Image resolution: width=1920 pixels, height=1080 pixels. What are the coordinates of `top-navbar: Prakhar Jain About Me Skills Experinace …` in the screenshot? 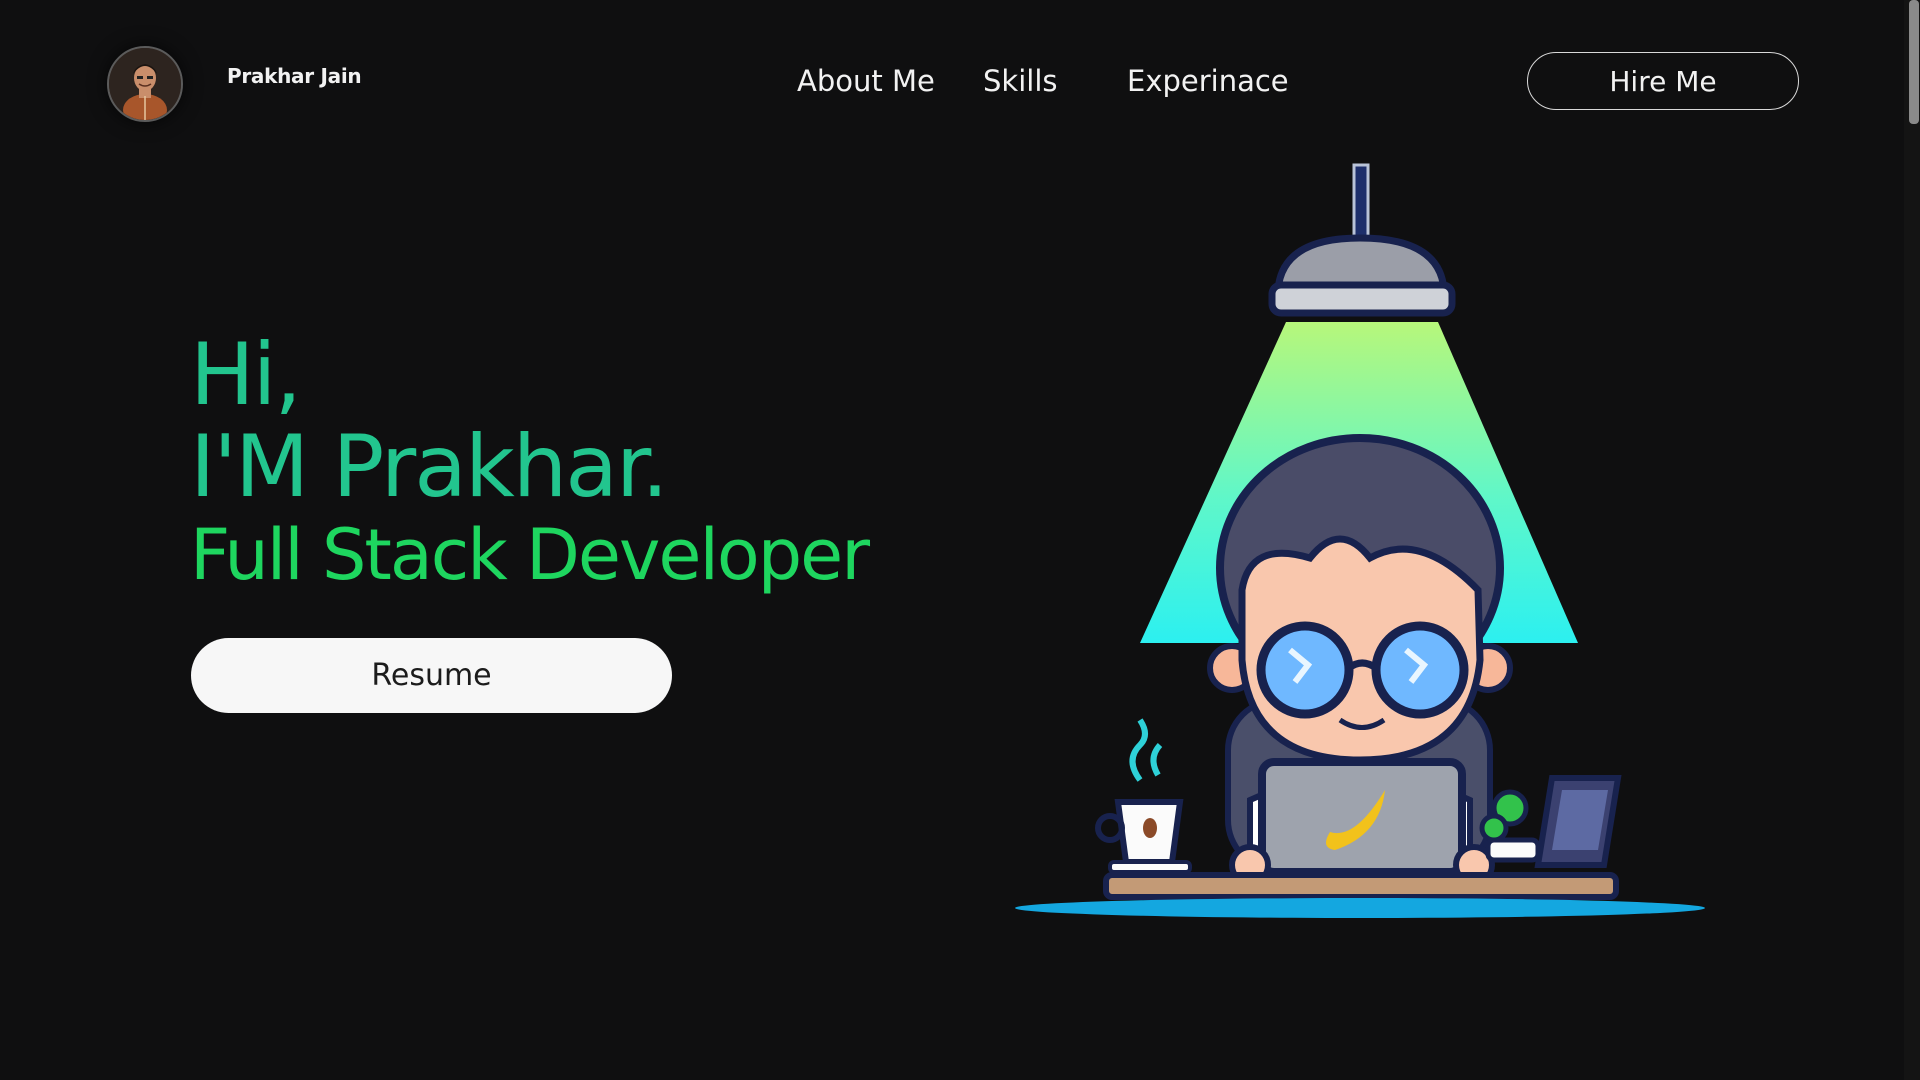 It's located at (960, 80).